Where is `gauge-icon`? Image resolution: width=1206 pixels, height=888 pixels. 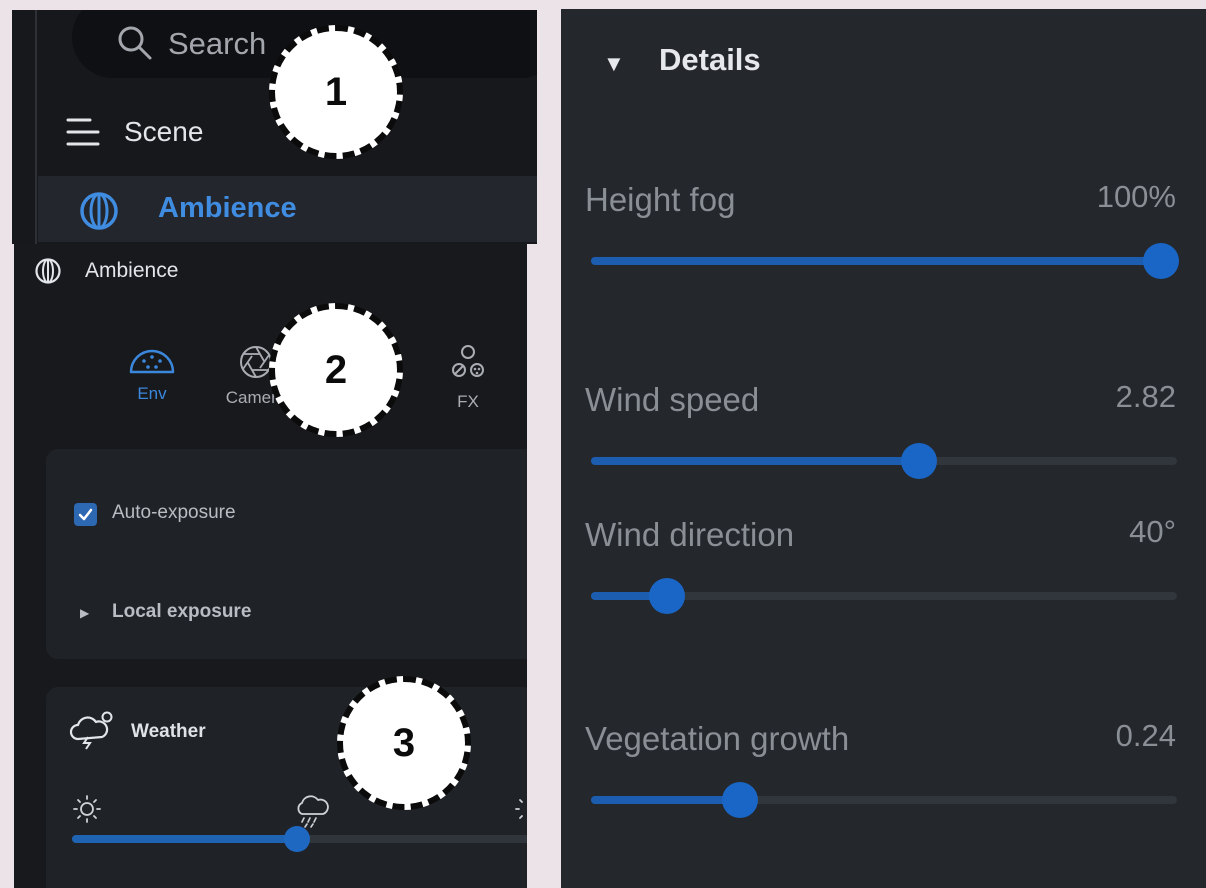
gauge-icon is located at coordinates (152, 361).